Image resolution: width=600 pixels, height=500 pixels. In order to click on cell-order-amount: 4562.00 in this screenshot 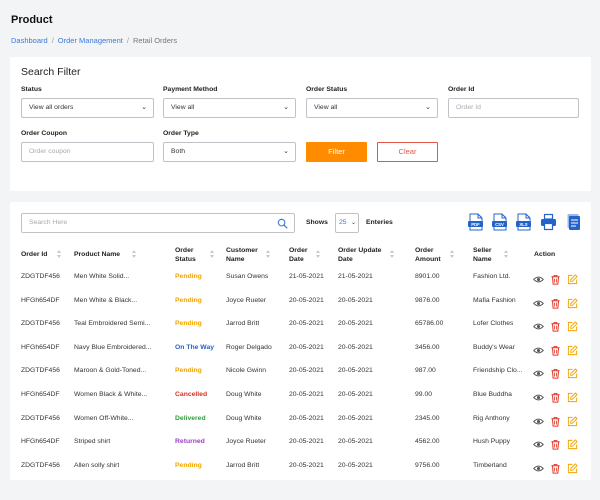, I will do `click(427, 442)`.